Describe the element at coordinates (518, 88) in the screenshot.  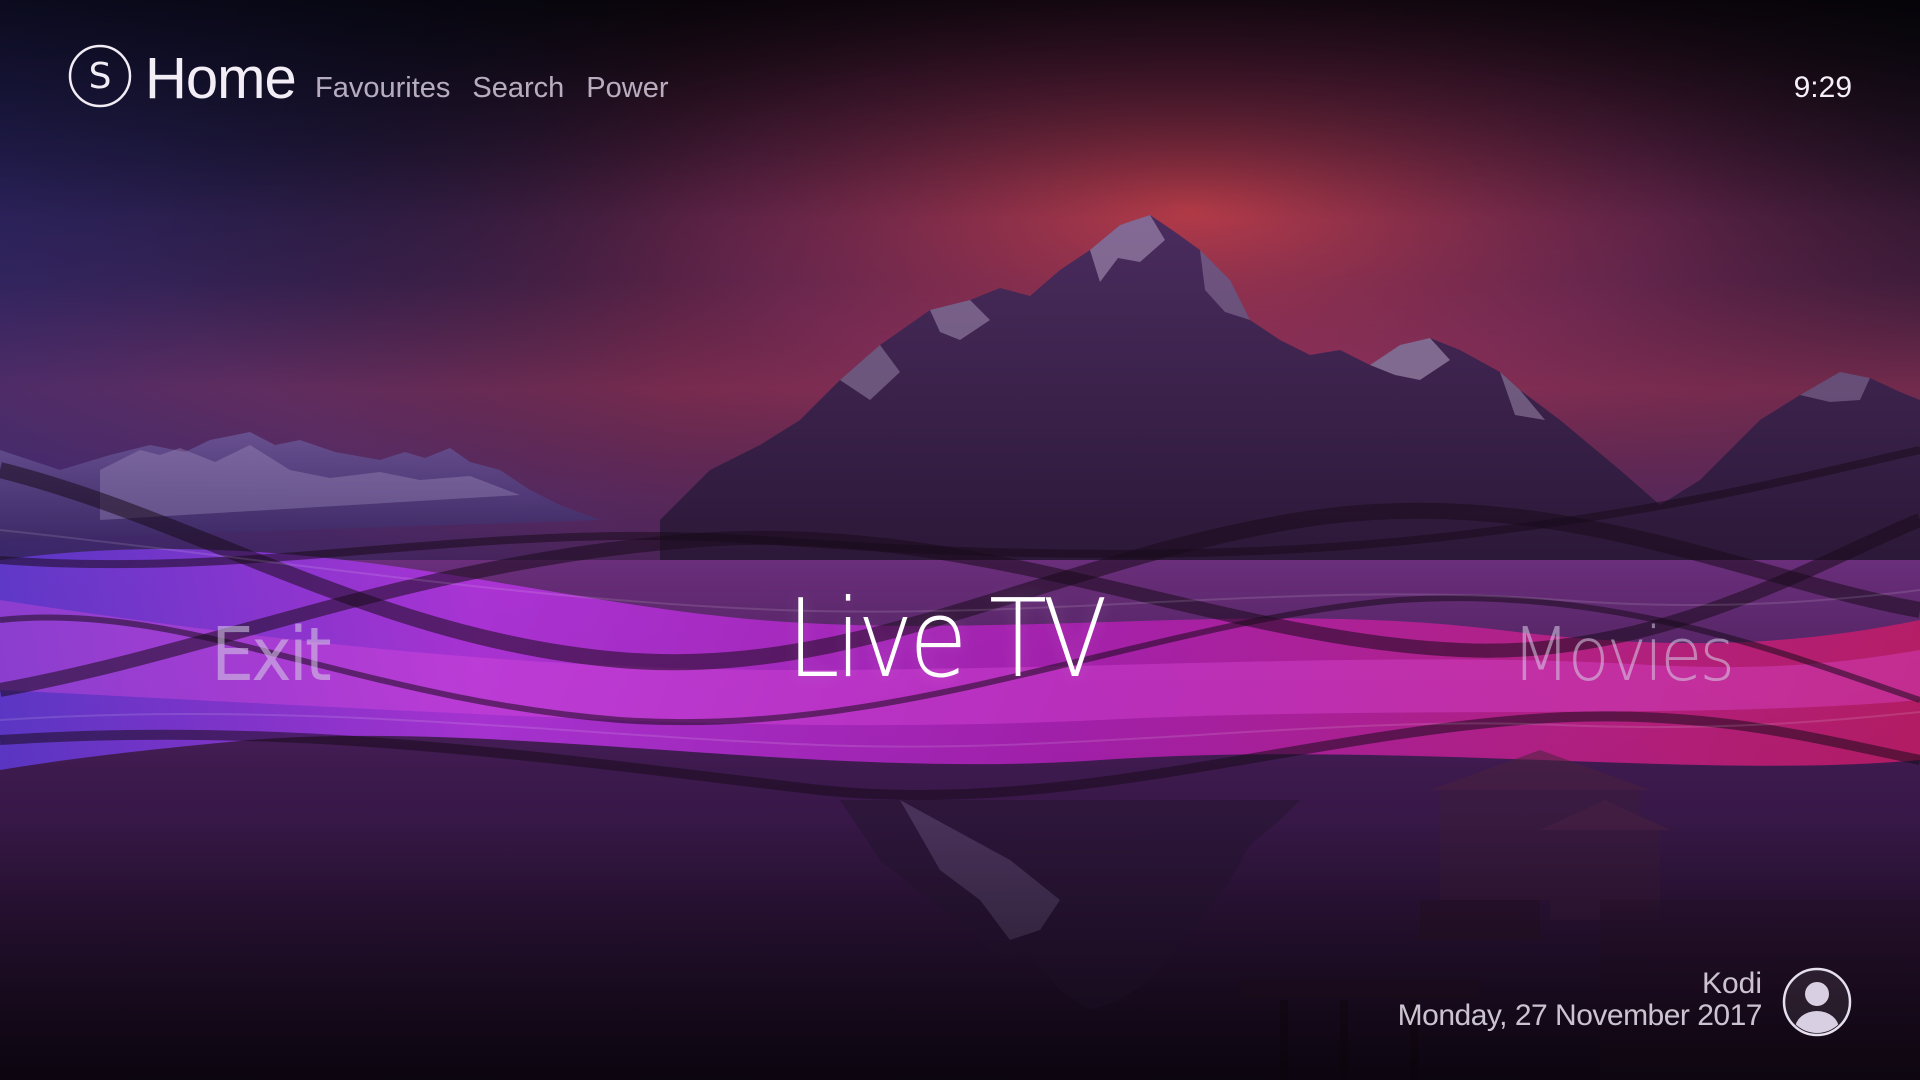
I see `nav-search: Search` at that location.